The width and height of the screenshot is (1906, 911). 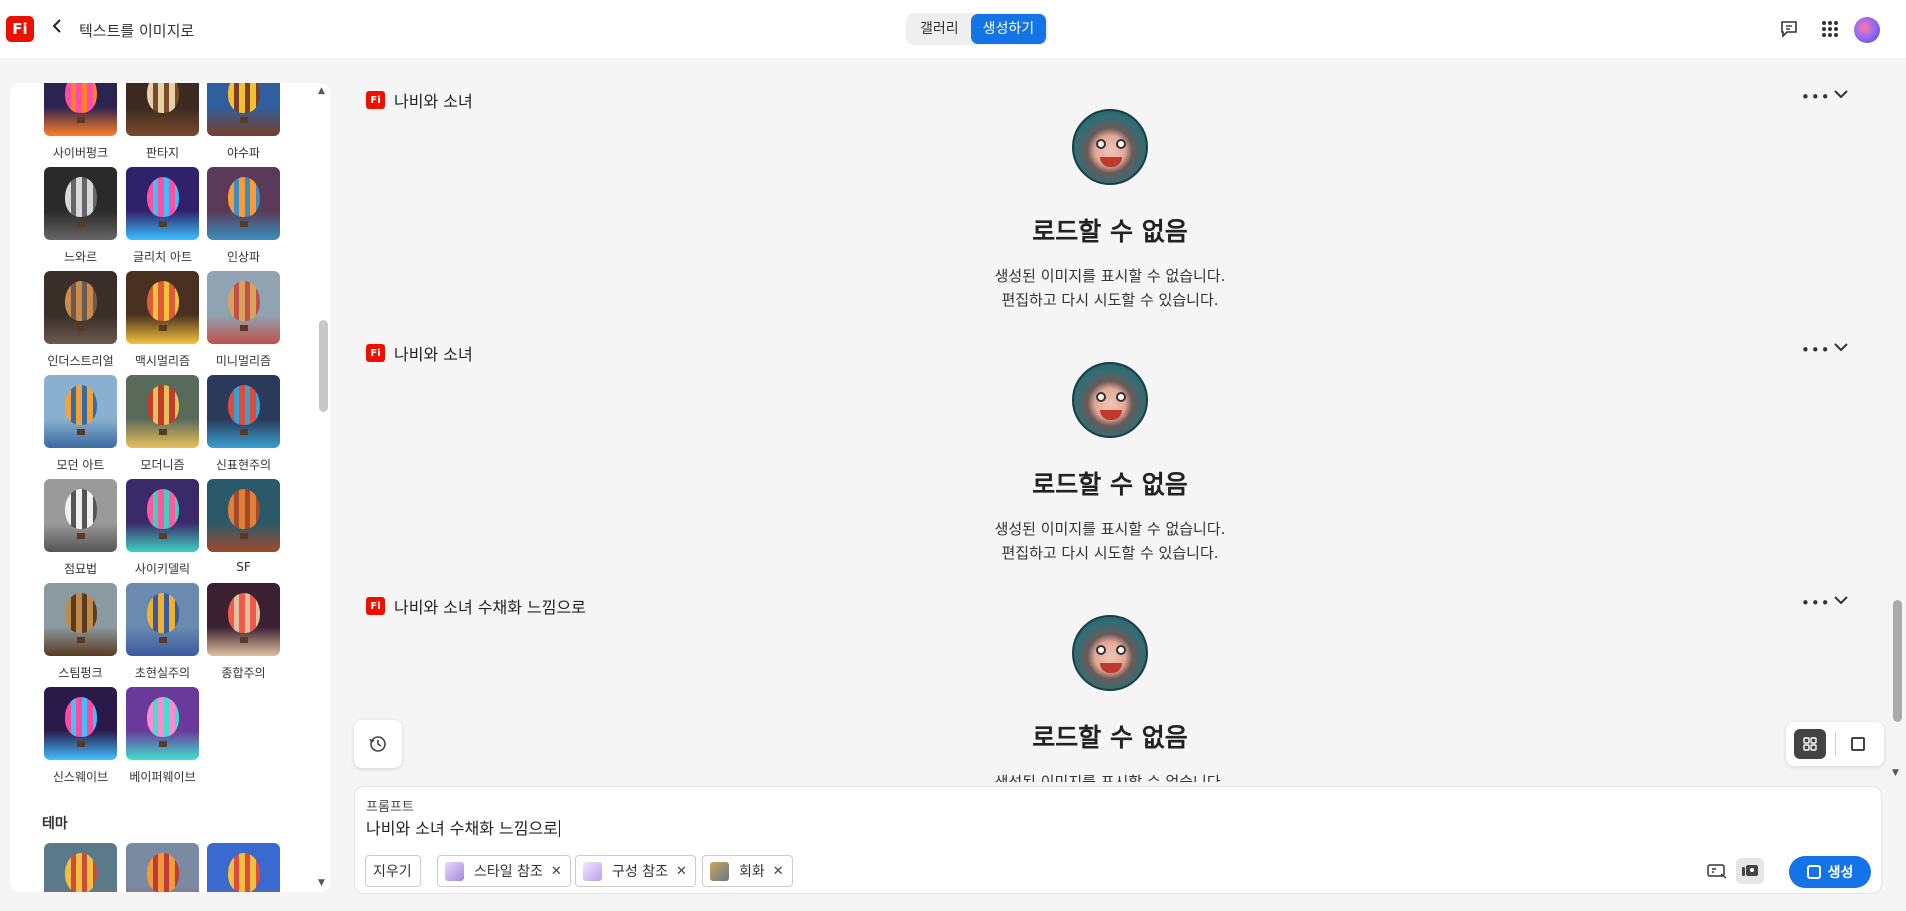 I want to click on style-tile-label: SF, so click(x=243, y=567).